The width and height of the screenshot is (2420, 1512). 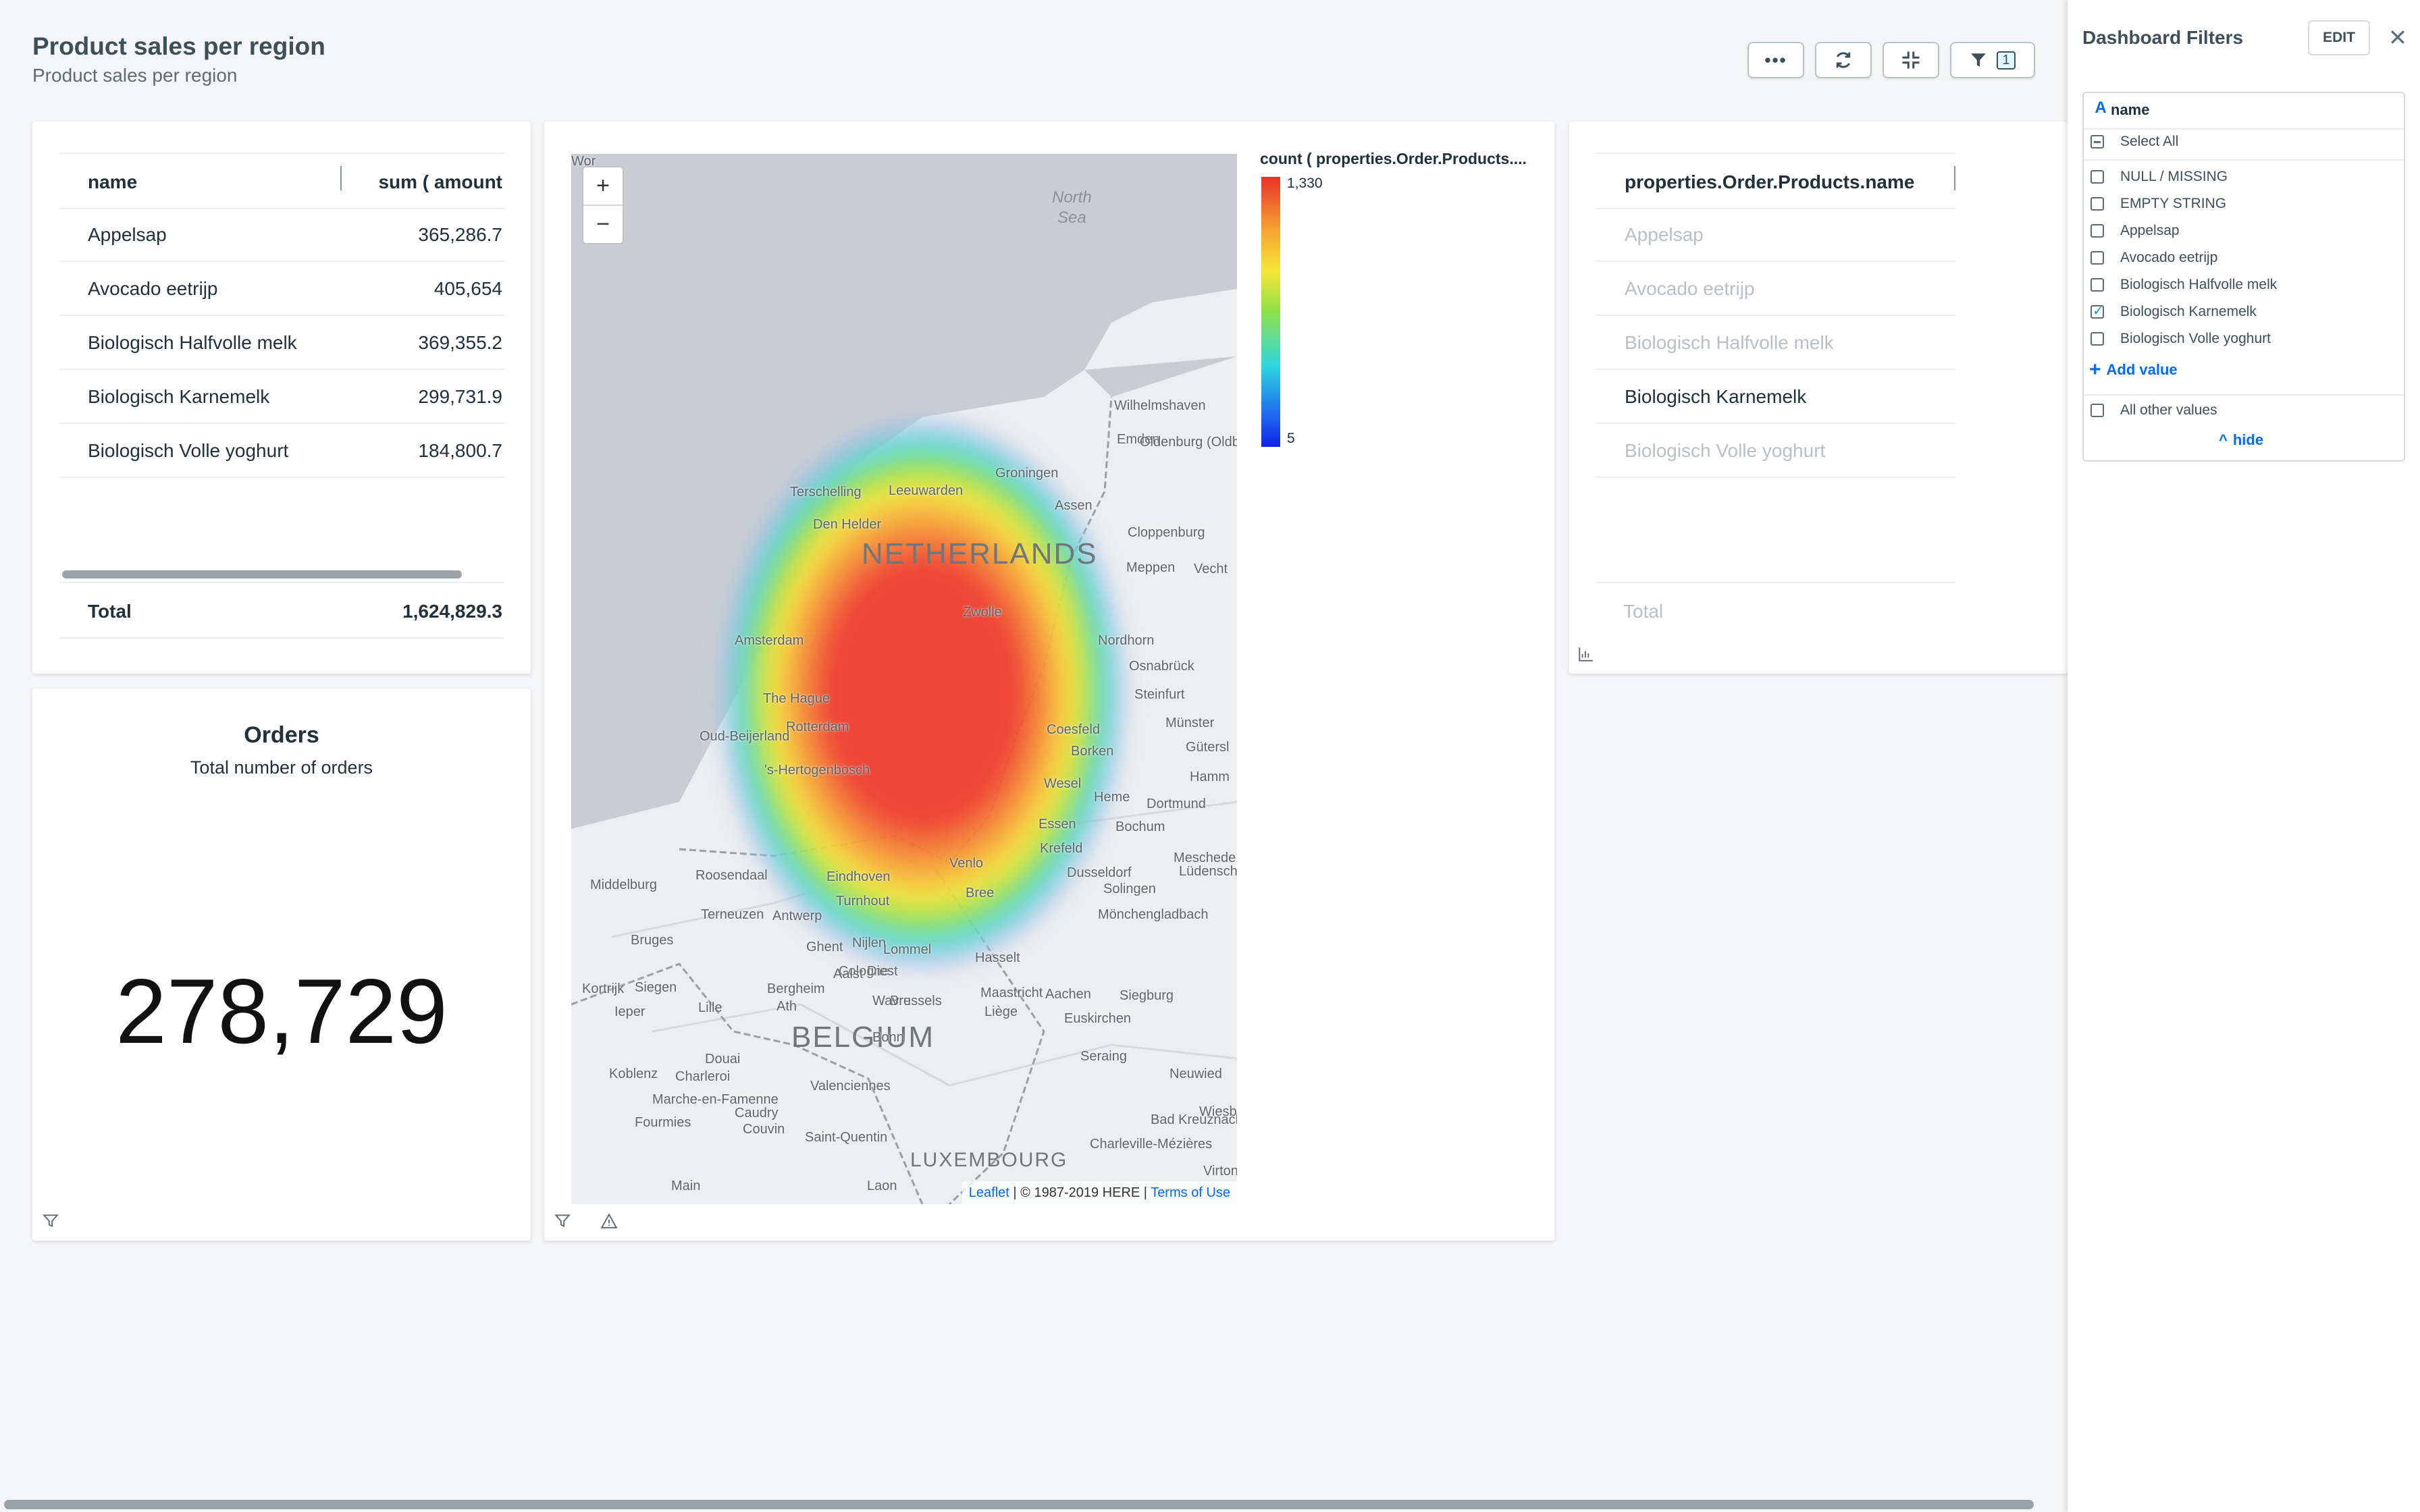 What do you see at coordinates (630, 1011) in the screenshot?
I see `map-city-label: Ieper` at bounding box center [630, 1011].